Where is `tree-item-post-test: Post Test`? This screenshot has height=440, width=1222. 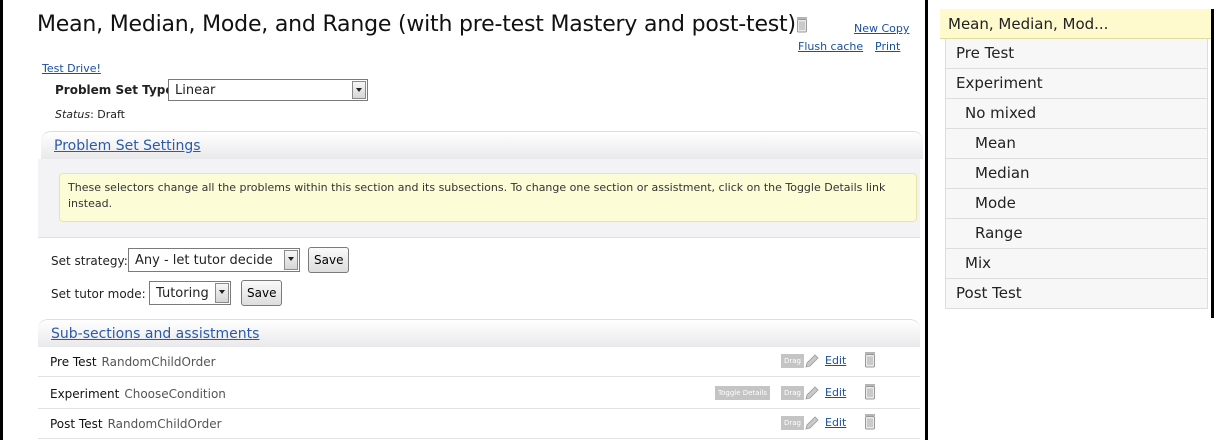
tree-item-post-test: Post Test is located at coordinates (1076, 294).